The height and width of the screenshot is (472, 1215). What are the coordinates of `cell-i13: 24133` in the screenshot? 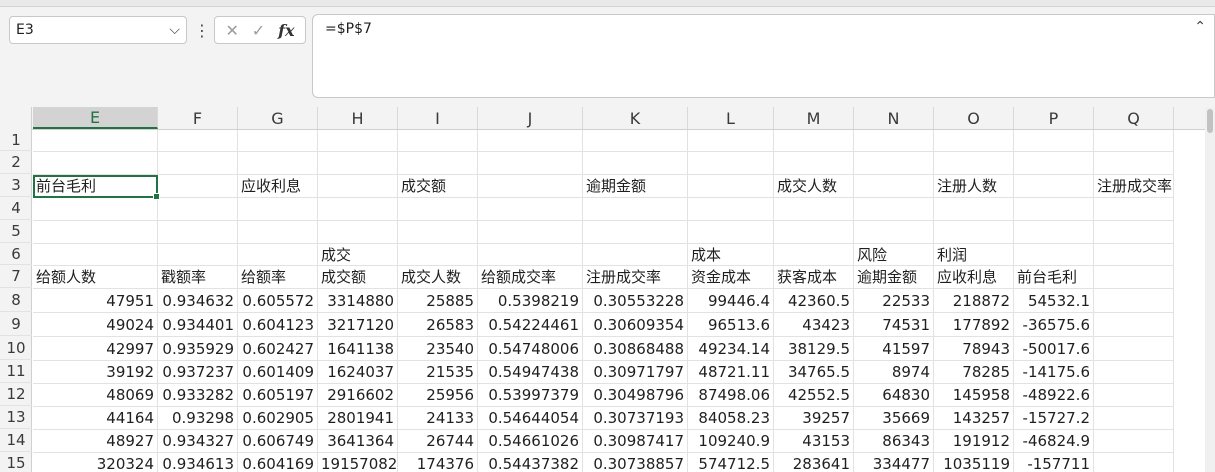 It's located at (438, 418).